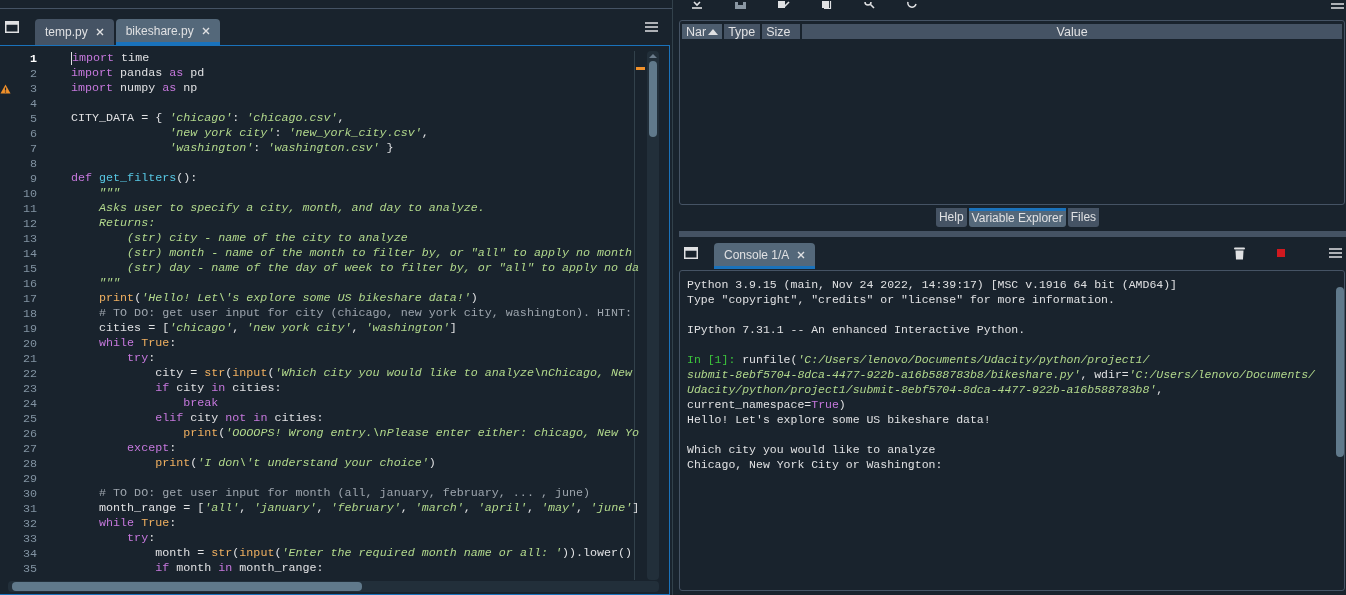 This screenshot has width=1346, height=595. What do you see at coordinates (33, 73) in the screenshot?
I see `line-number: 2` at bounding box center [33, 73].